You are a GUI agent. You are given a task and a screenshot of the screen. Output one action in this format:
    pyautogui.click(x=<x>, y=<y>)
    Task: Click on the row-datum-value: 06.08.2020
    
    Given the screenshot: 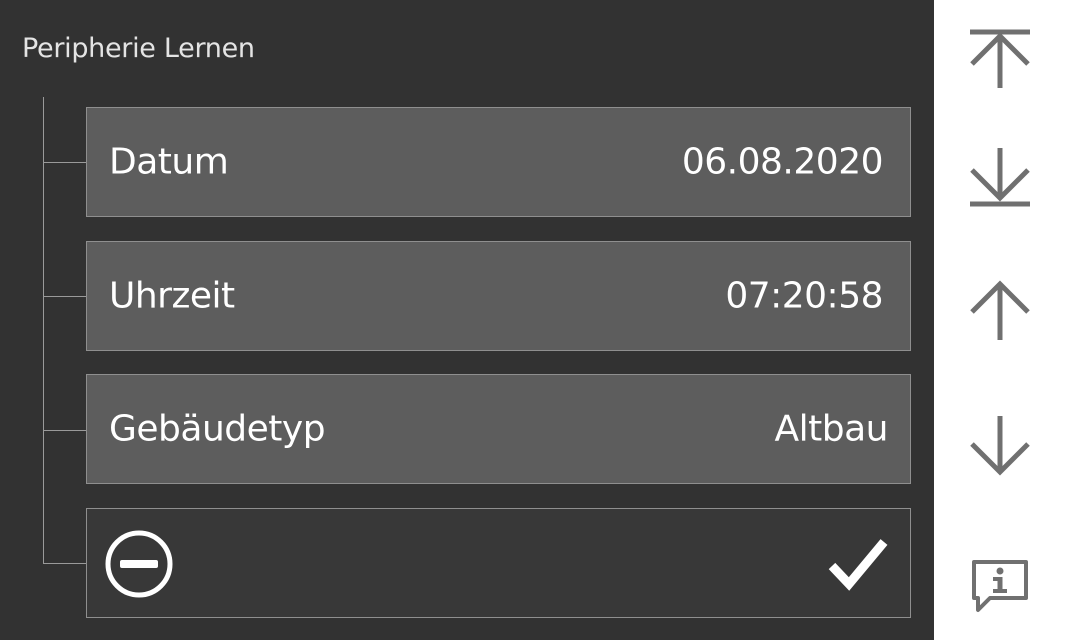 What is the action you would take?
    pyautogui.click(x=782, y=162)
    